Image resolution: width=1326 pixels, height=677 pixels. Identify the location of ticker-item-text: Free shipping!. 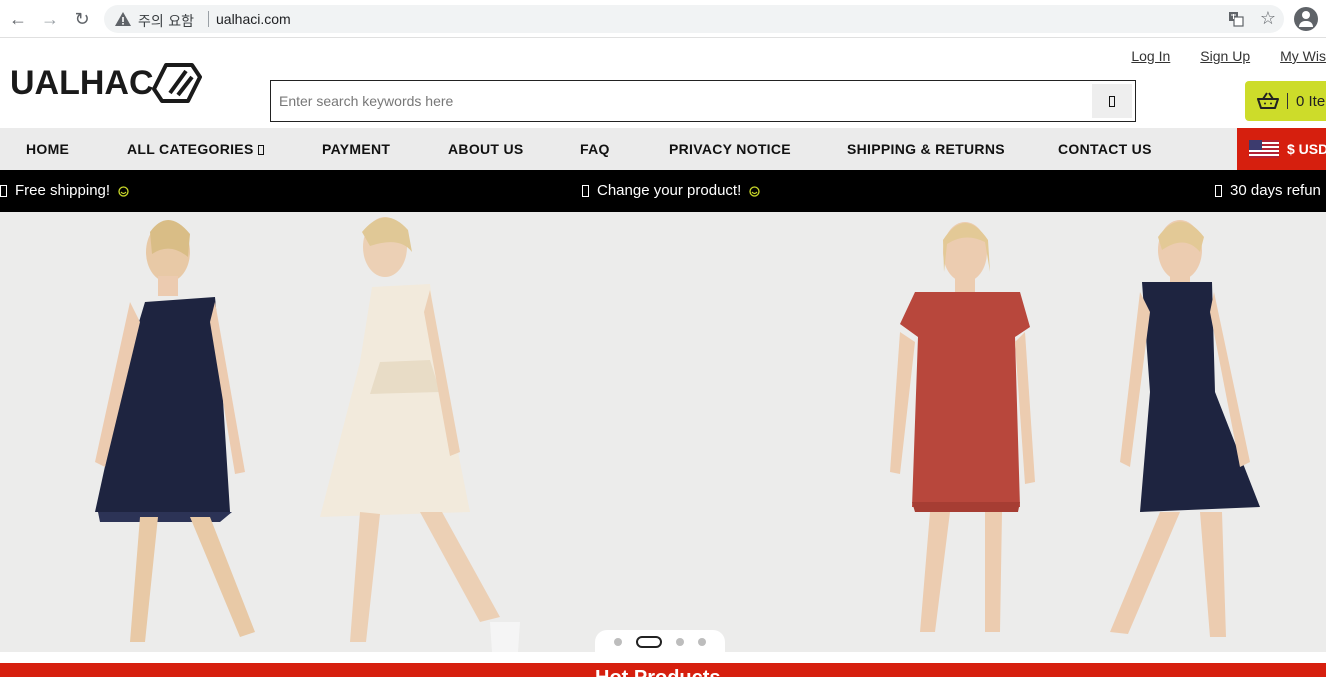
(63, 190).